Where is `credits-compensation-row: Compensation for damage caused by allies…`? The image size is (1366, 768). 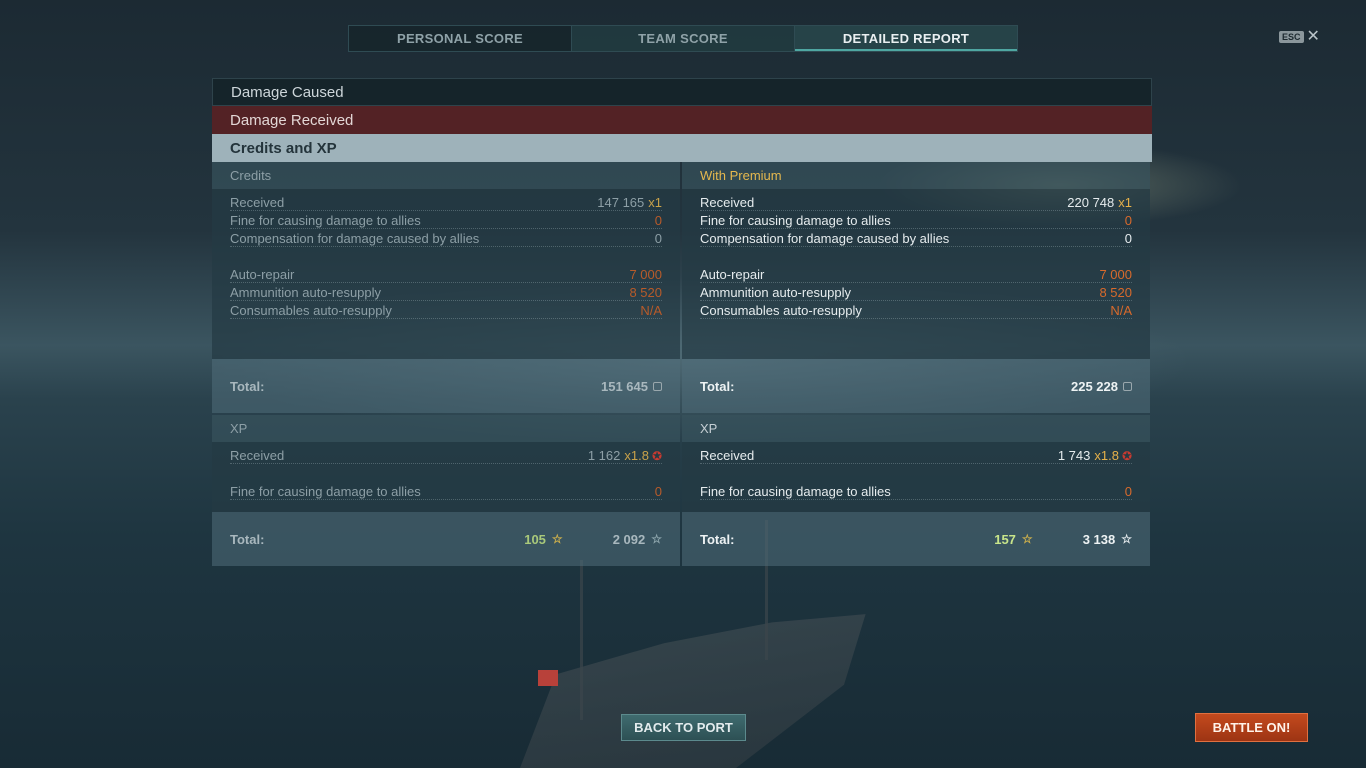
credits-compensation-row: Compensation for damage caused by allies… is located at coordinates (446, 238).